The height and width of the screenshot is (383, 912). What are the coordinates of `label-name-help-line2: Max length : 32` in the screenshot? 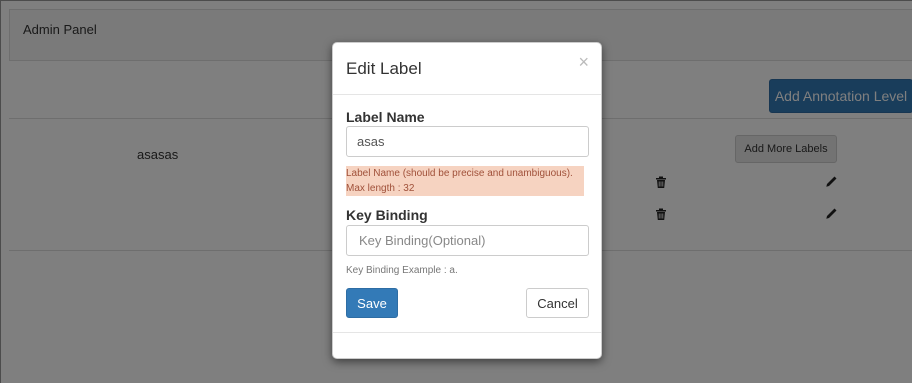 It's located at (380, 188).